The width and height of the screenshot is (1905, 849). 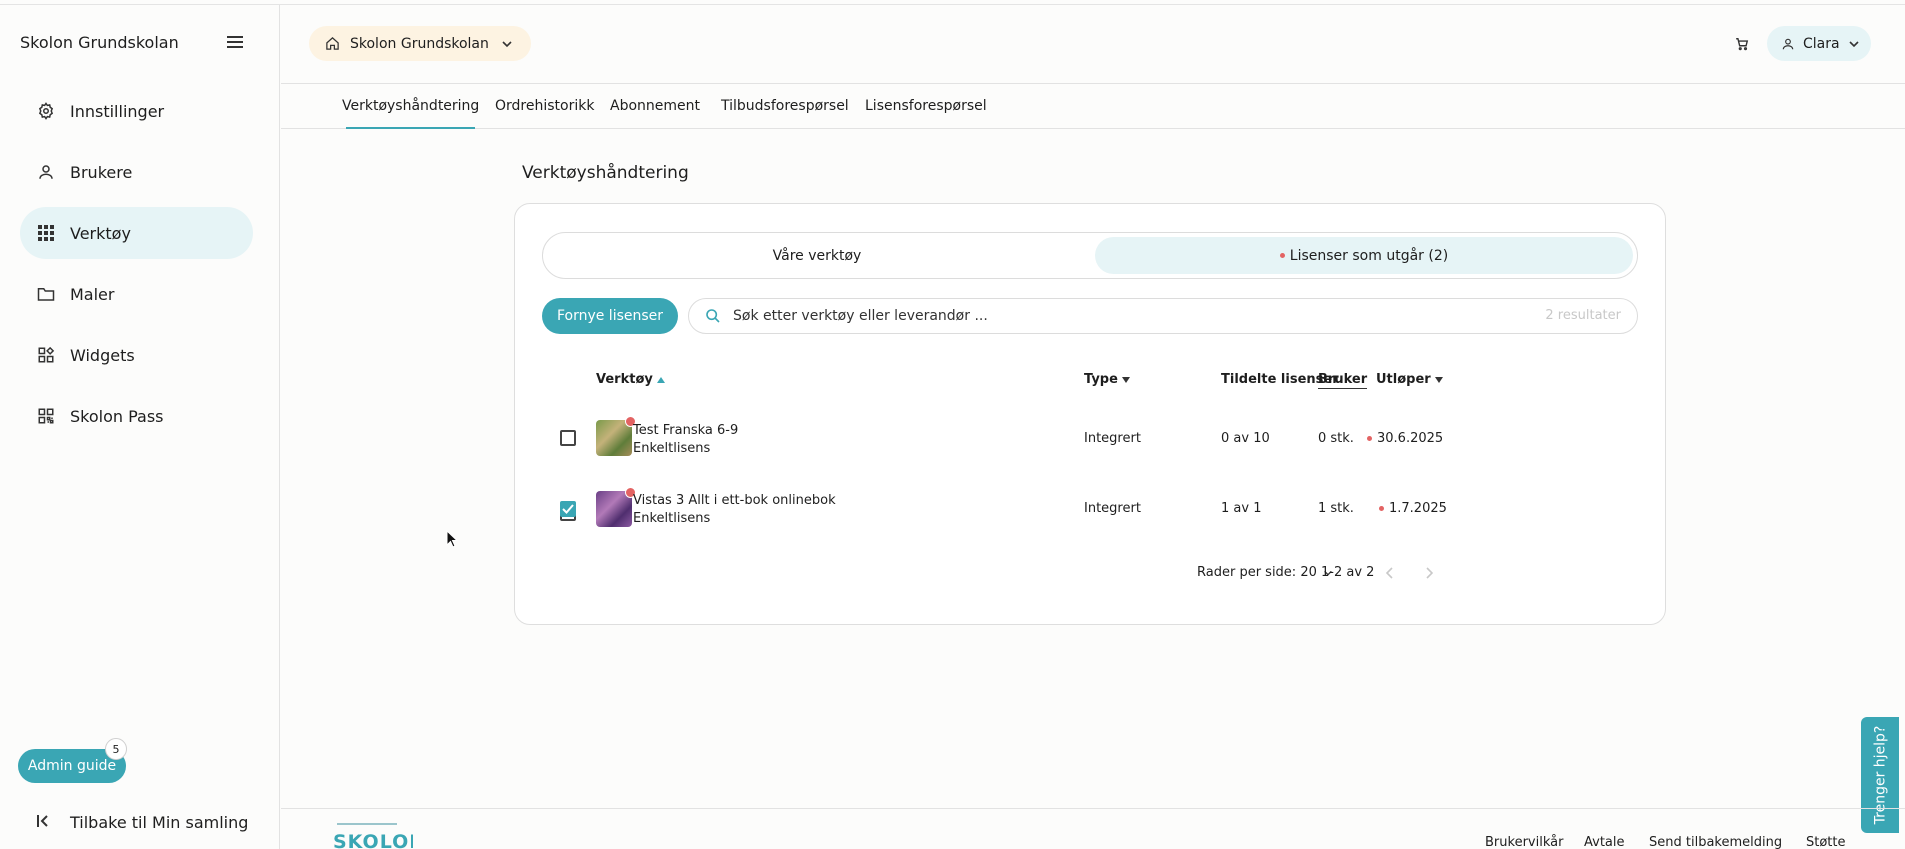 I want to click on sidebar-item-skolon-pass: Skolon Pass, so click(x=136, y=416).